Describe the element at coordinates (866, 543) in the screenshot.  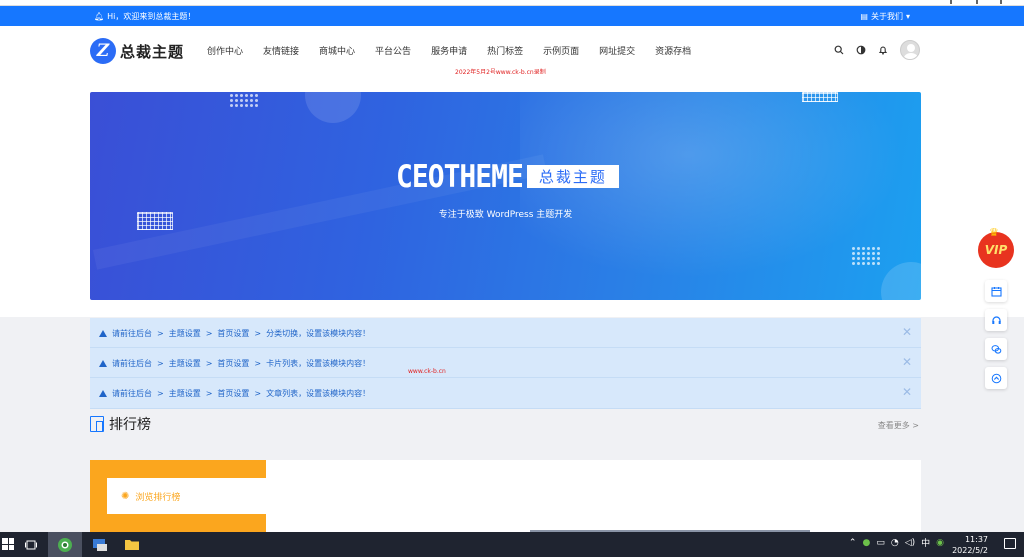
I see `security-icon: ●` at that location.